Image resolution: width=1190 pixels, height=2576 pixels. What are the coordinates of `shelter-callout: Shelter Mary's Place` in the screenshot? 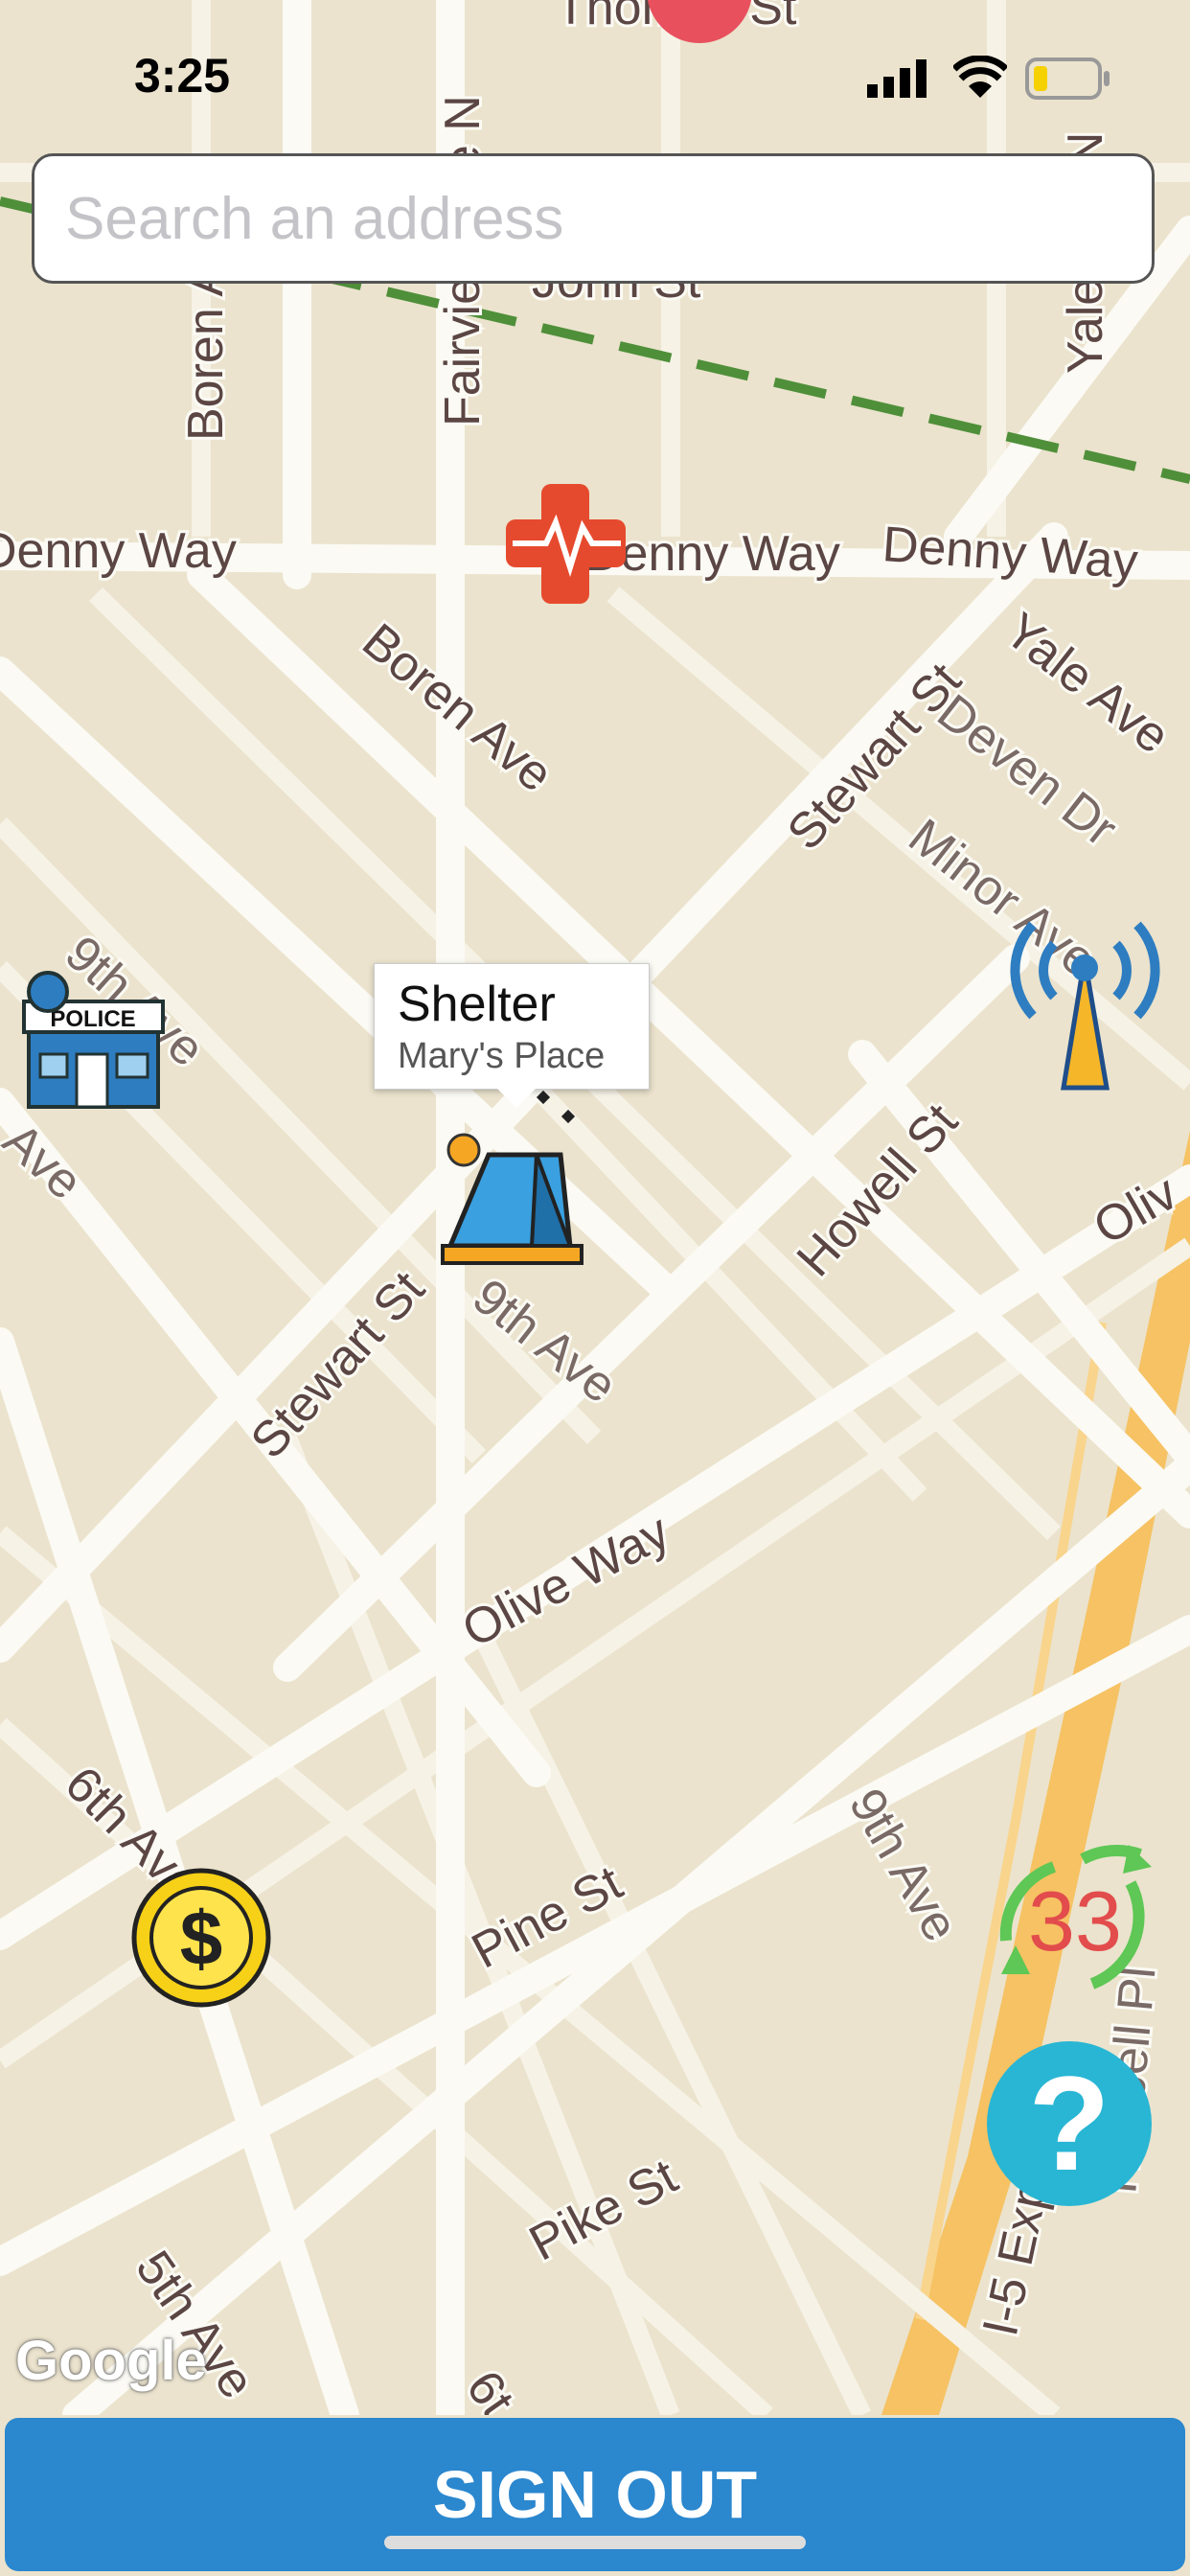 It's located at (512, 1035).